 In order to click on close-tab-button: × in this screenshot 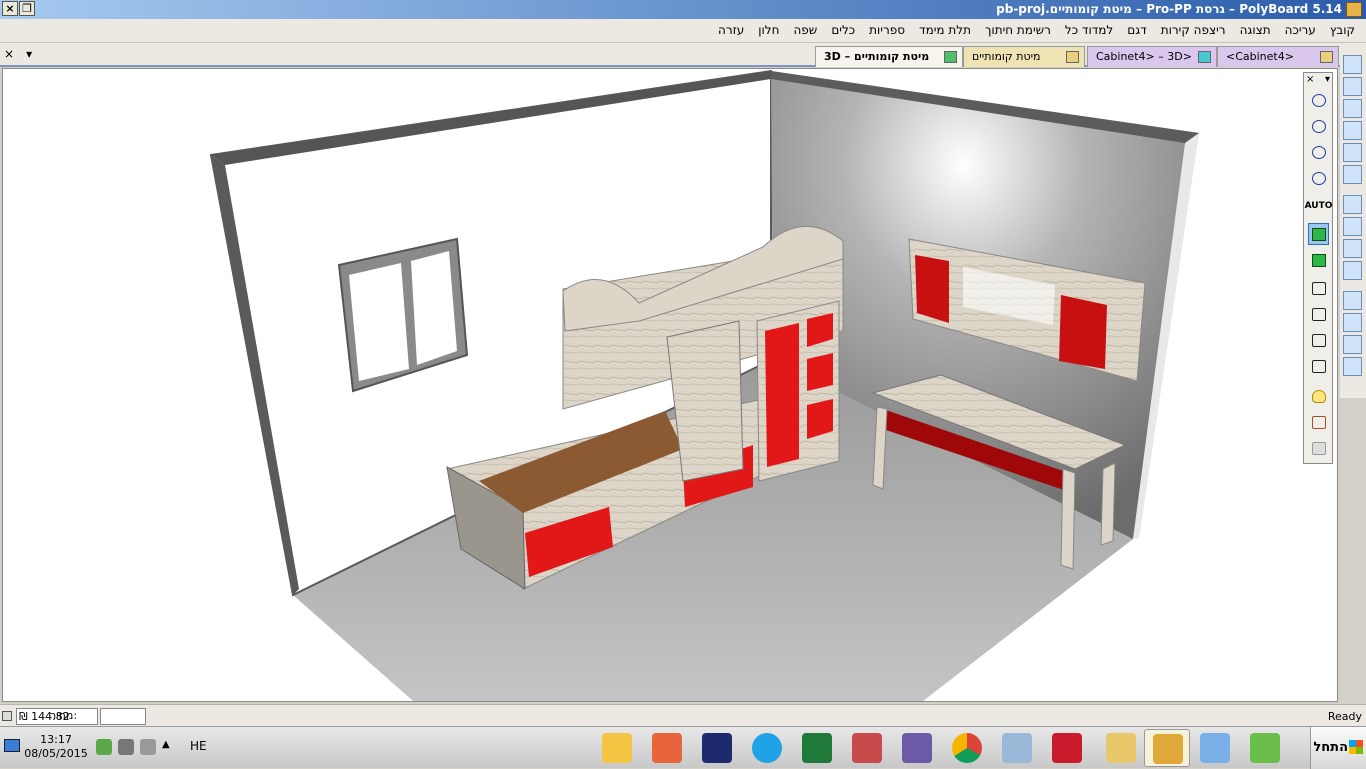, I will do `click(9, 54)`.